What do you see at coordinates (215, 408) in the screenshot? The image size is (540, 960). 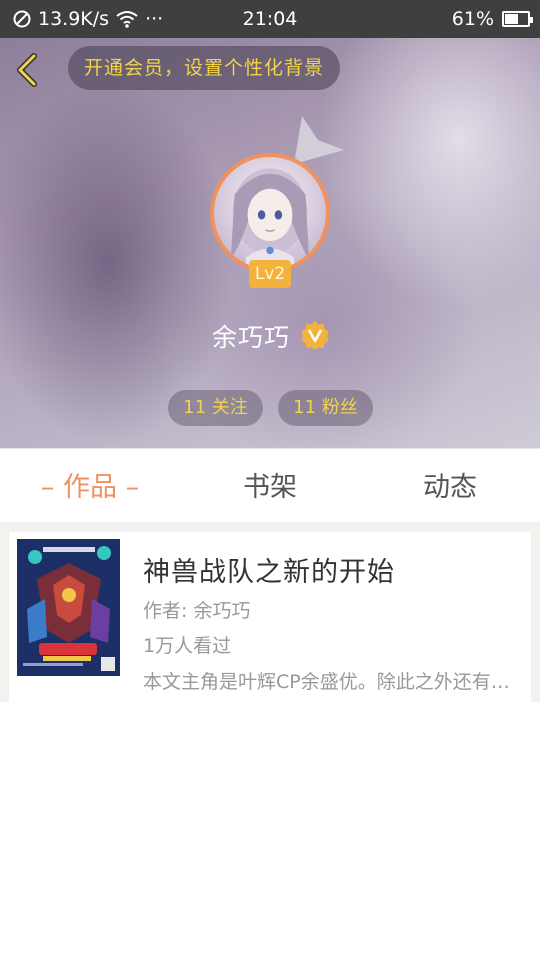 I see `following-count: 11 关注` at bounding box center [215, 408].